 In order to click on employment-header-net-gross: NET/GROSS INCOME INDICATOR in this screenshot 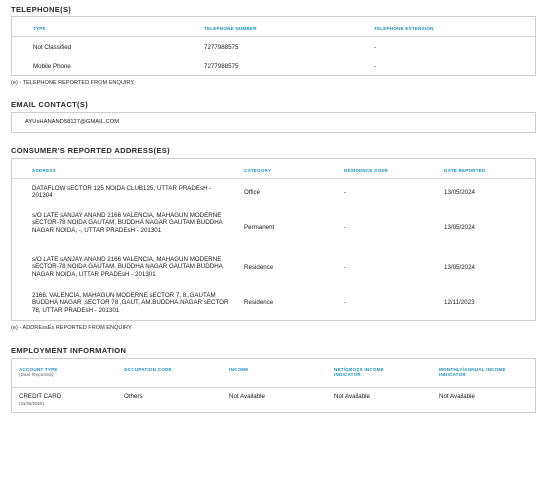, I will do `click(359, 372)`.